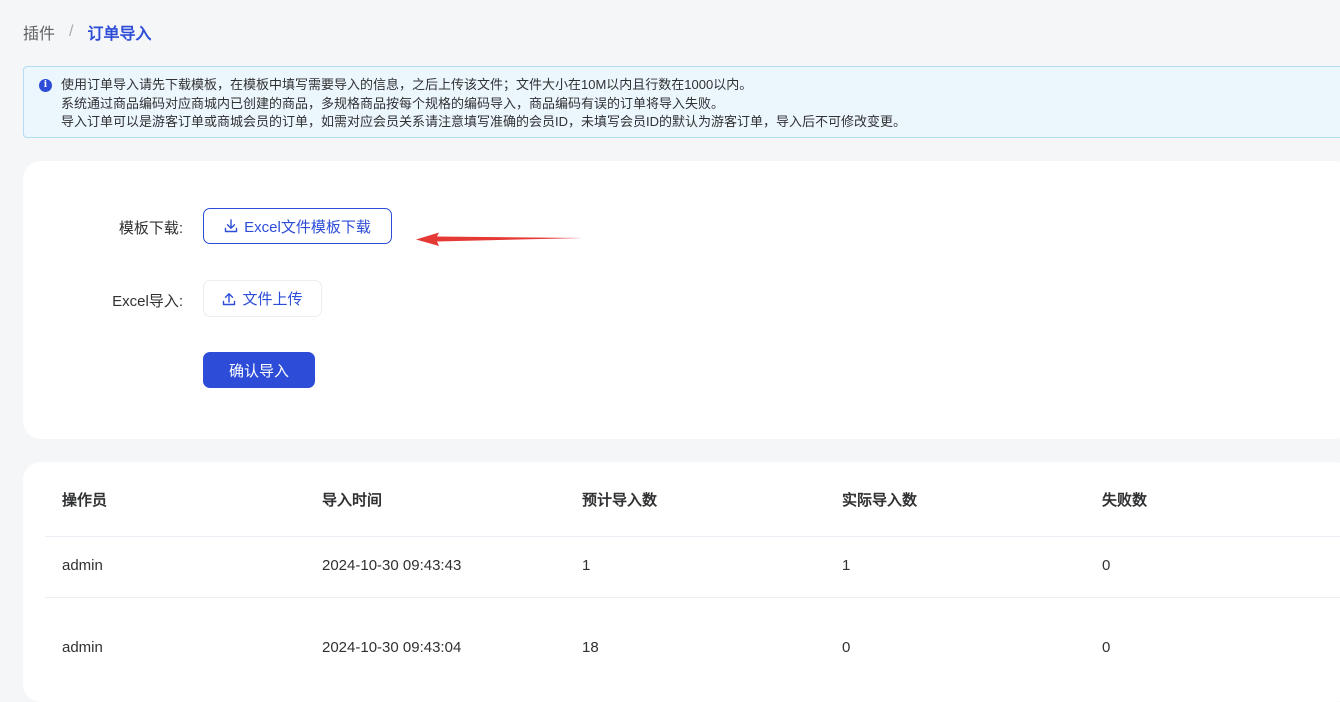  What do you see at coordinates (272, 299) in the screenshot?
I see `file-upload-button-label: 文件上传` at bounding box center [272, 299].